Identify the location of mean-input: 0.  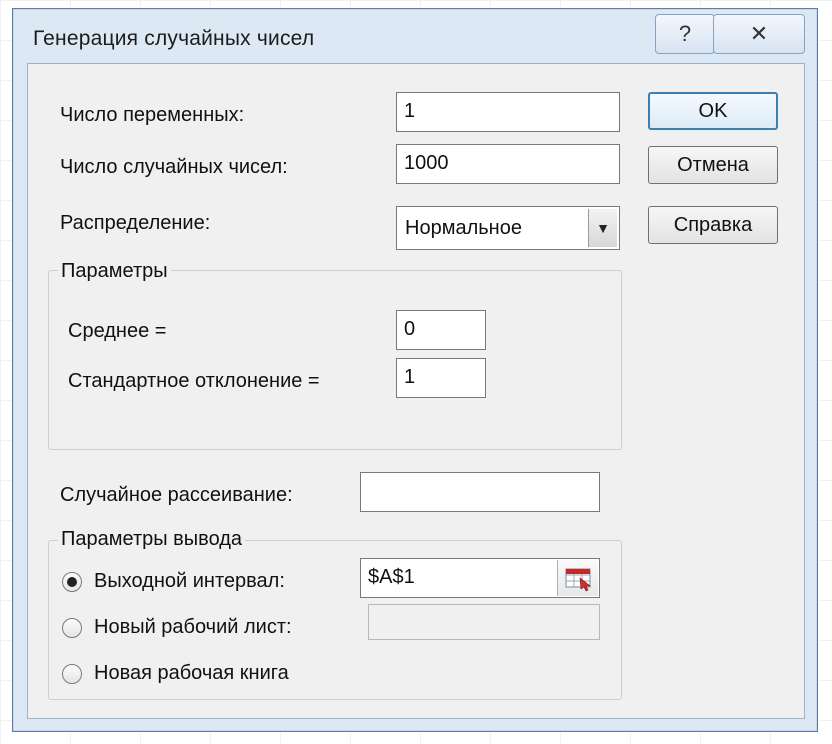
(441, 330).